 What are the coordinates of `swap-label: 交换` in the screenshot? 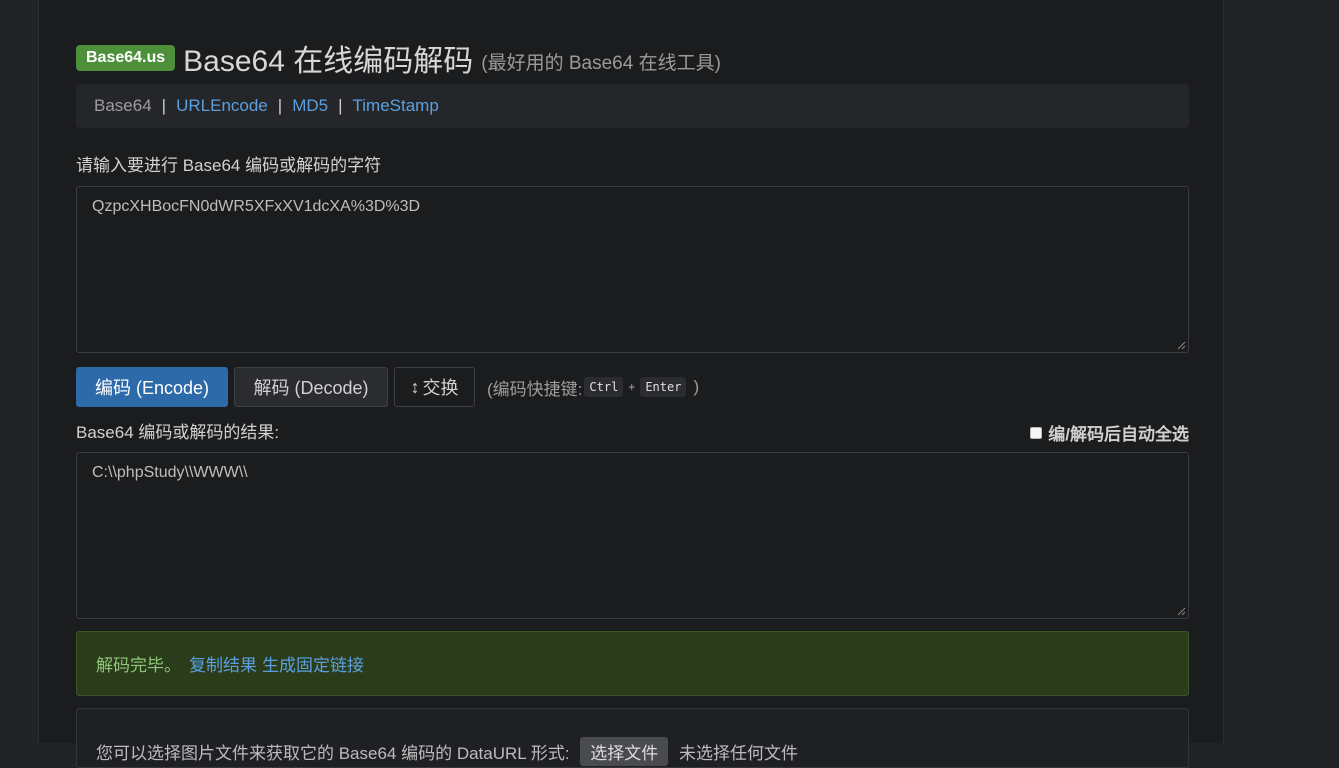 It's located at (440, 388).